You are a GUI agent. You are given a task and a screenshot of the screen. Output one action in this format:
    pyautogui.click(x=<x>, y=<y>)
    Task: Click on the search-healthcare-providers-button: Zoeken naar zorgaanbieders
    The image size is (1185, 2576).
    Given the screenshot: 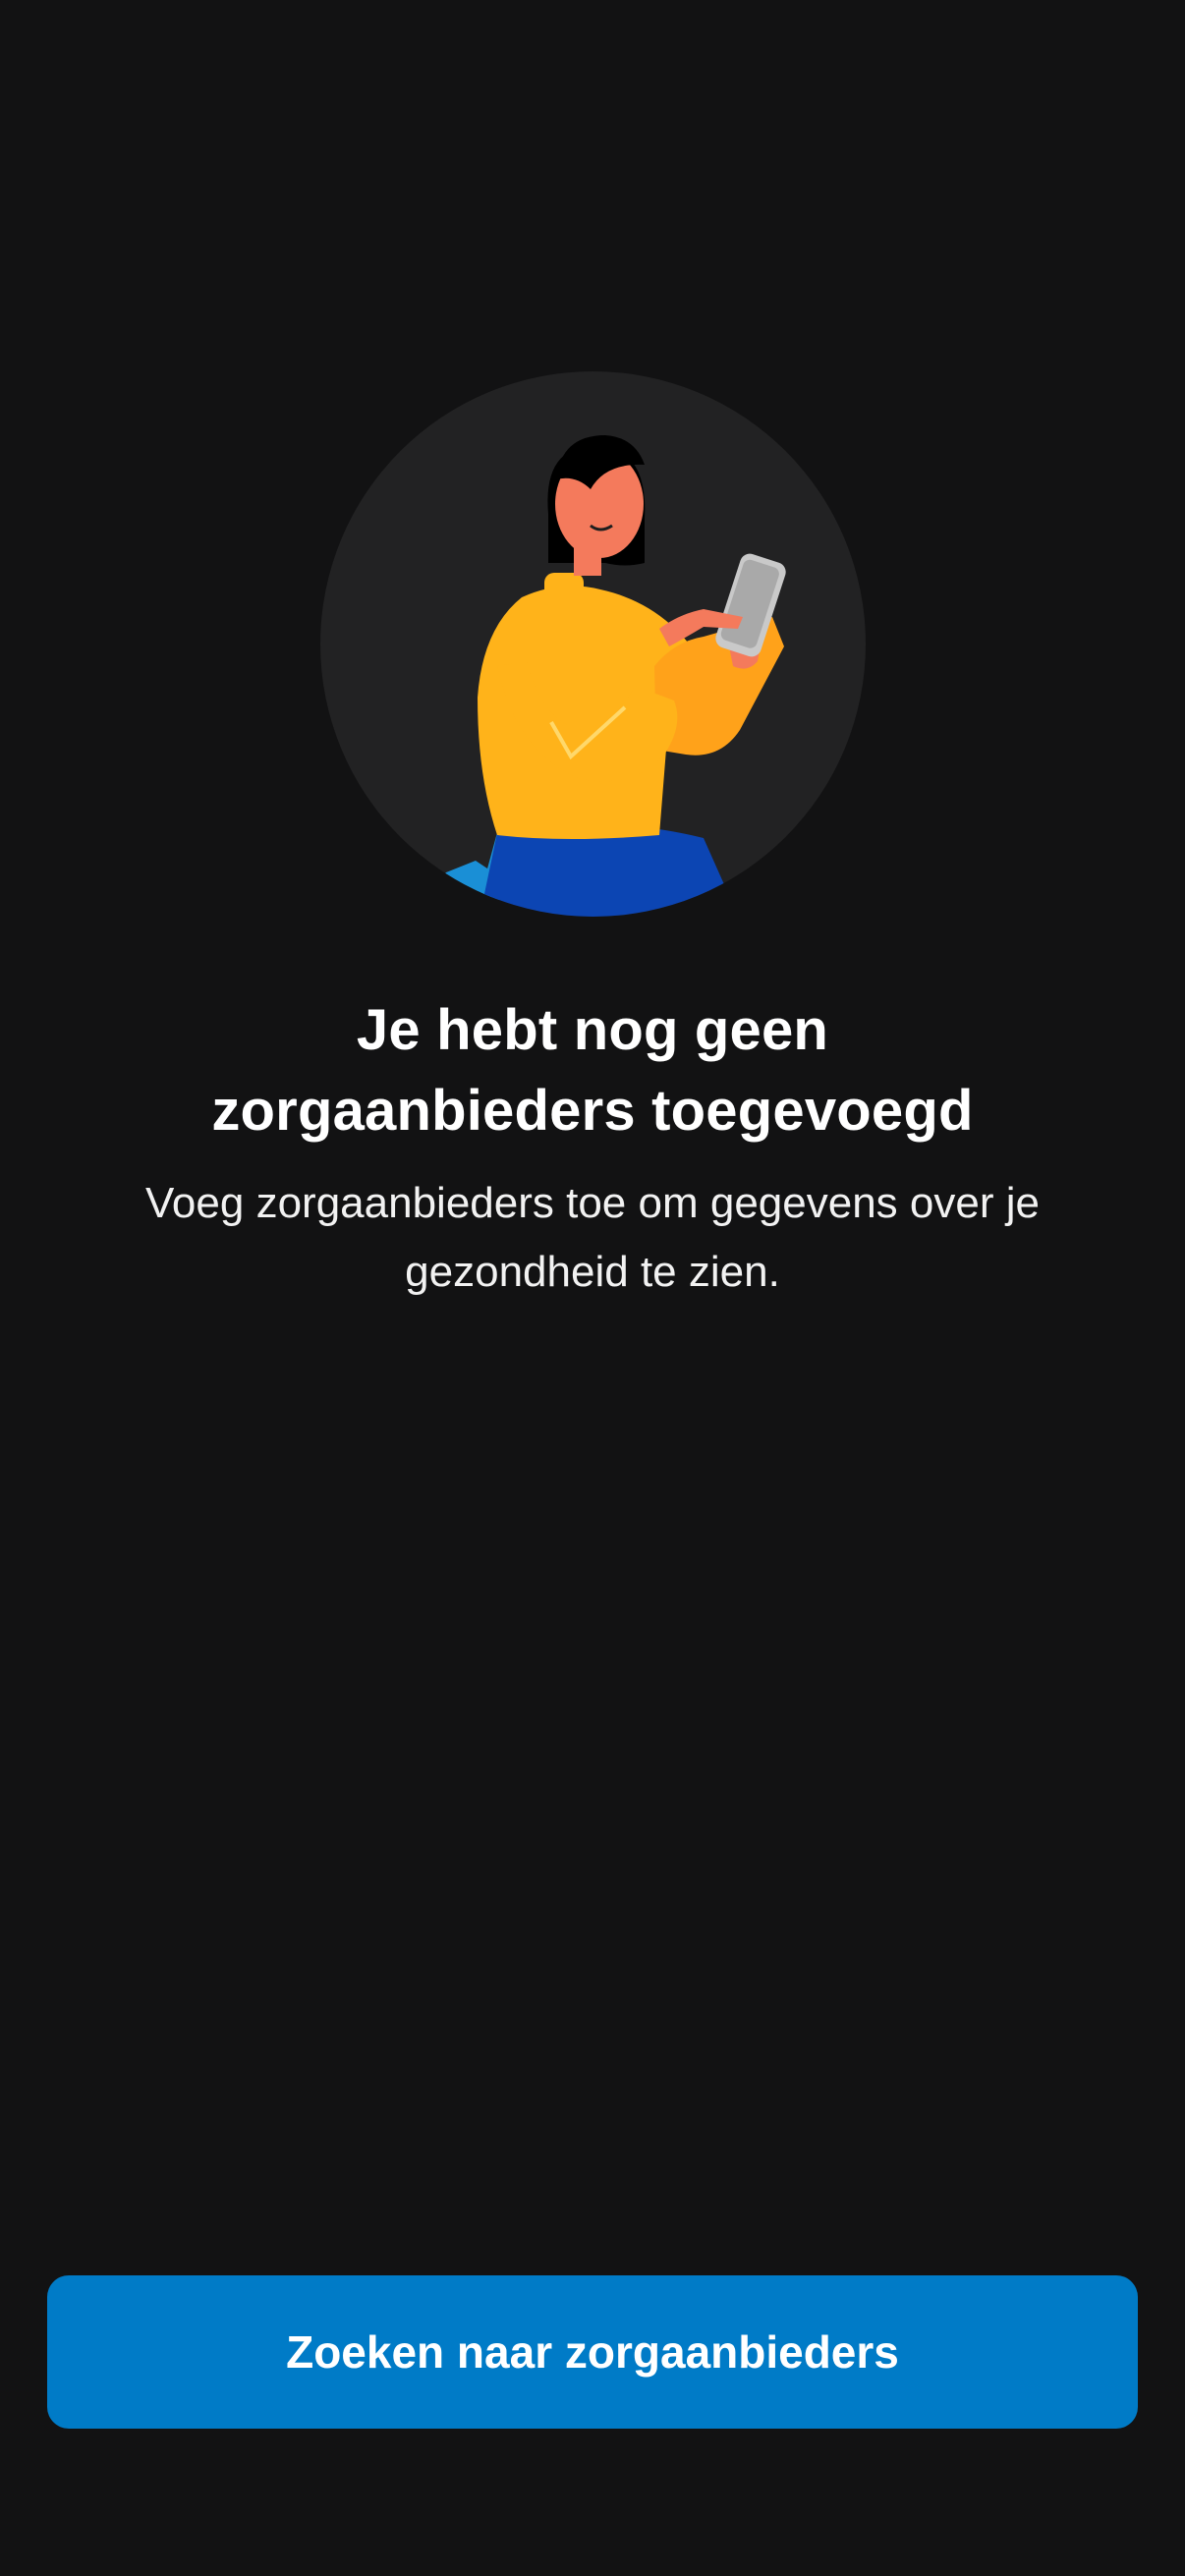 What is the action you would take?
    pyautogui.click(x=592, y=2352)
    